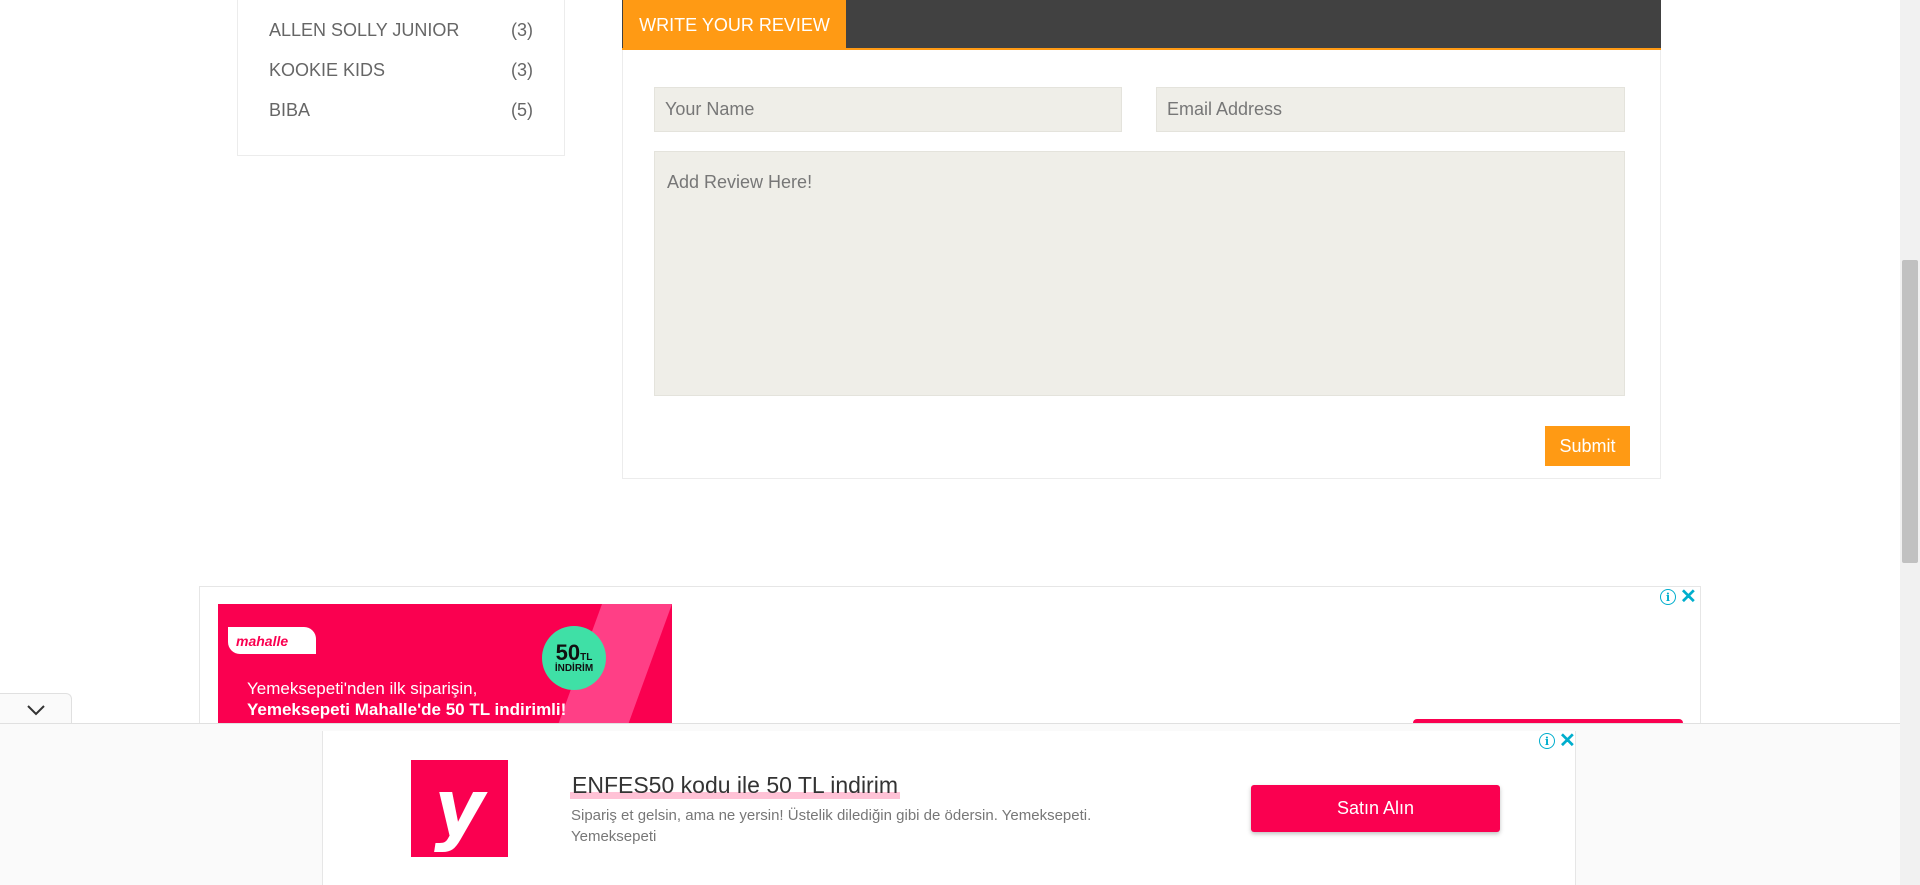 The width and height of the screenshot is (1920, 885). What do you see at coordinates (586, 657) in the screenshot?
I see `badge-unit: TL` at bounding box center [586, 657].